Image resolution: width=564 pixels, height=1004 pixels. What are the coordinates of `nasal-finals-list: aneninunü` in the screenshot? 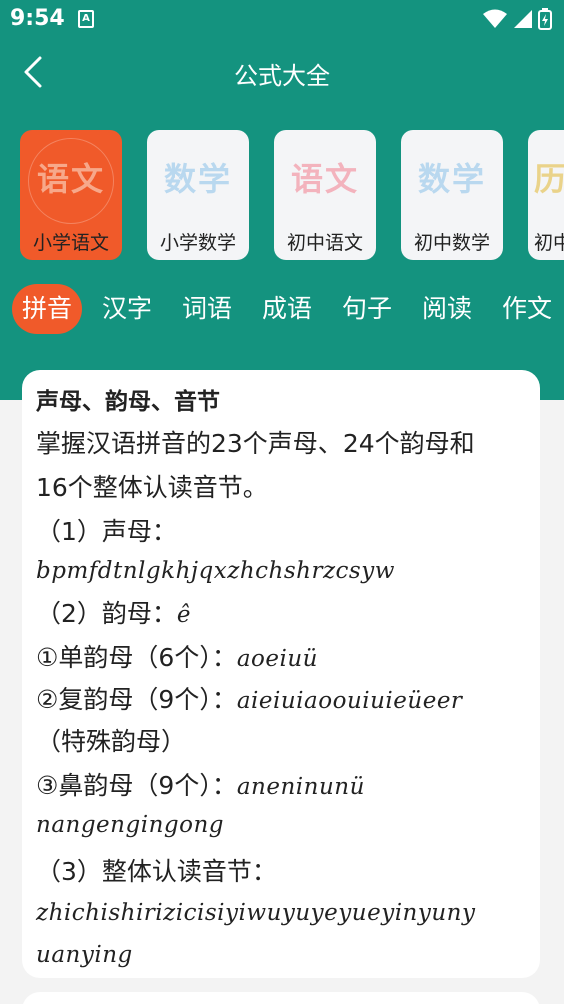 It's located at (300, 787).